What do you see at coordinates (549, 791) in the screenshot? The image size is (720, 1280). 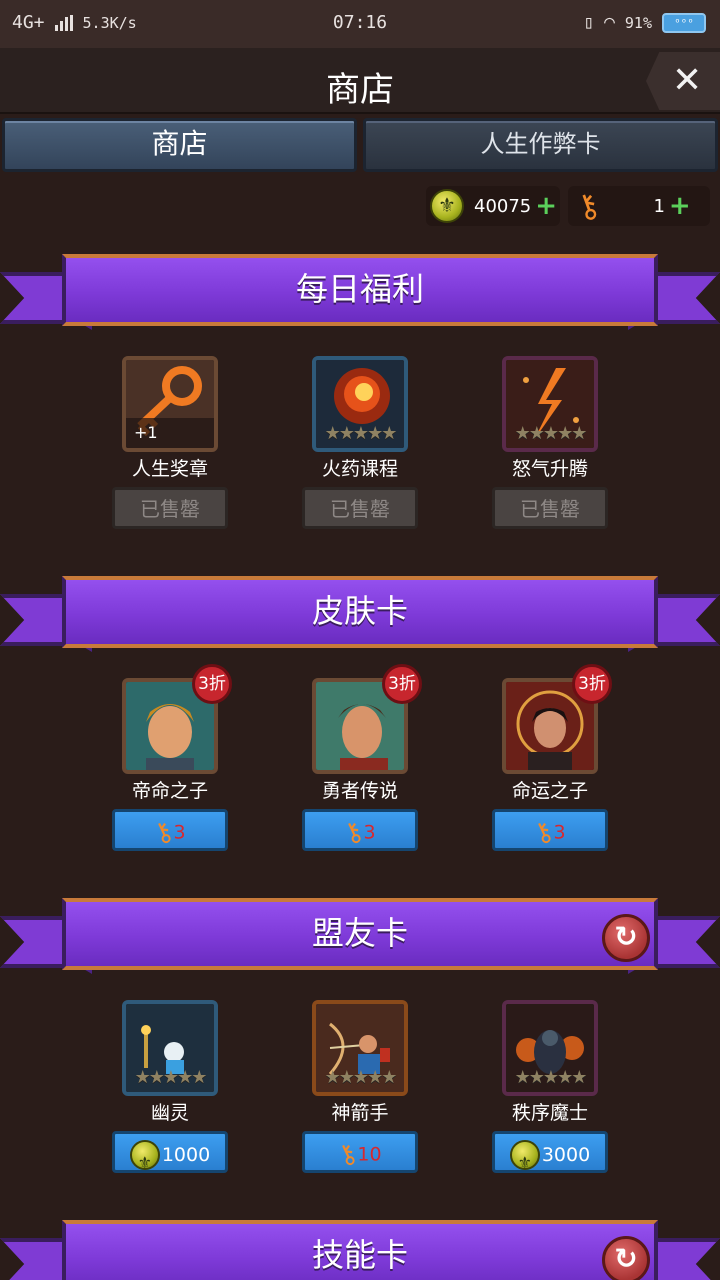 I see `item-name: 命运之子` at bounding box center [549, 791].